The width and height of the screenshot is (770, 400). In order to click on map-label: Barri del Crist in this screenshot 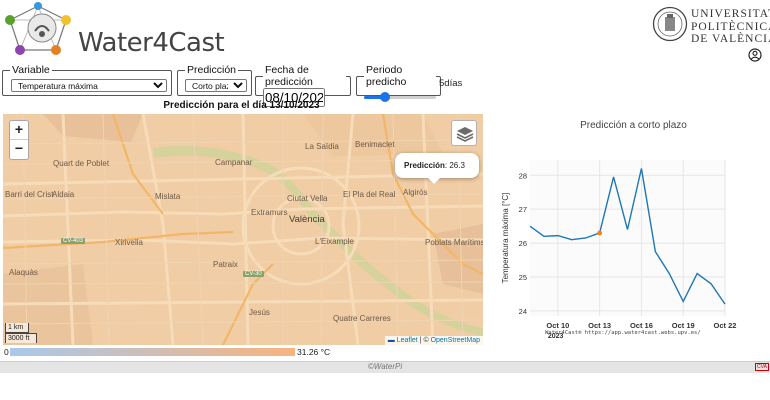, I will do `click(29, 194)`.